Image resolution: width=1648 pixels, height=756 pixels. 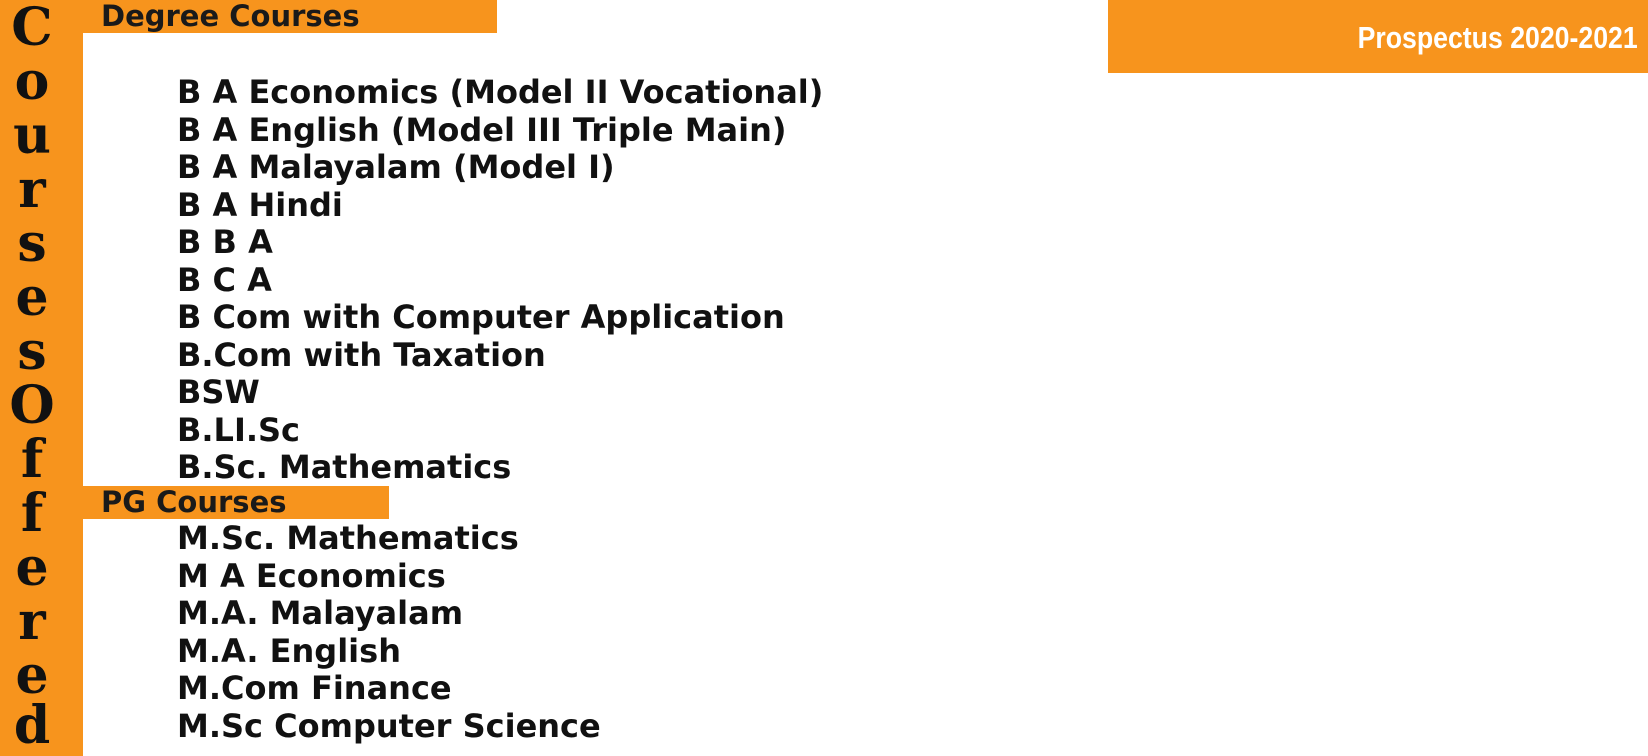 What do you see at coordinates (32, 29) in the screenshot?
I see `side-title-letter: C` at bounding box center [32, 29].